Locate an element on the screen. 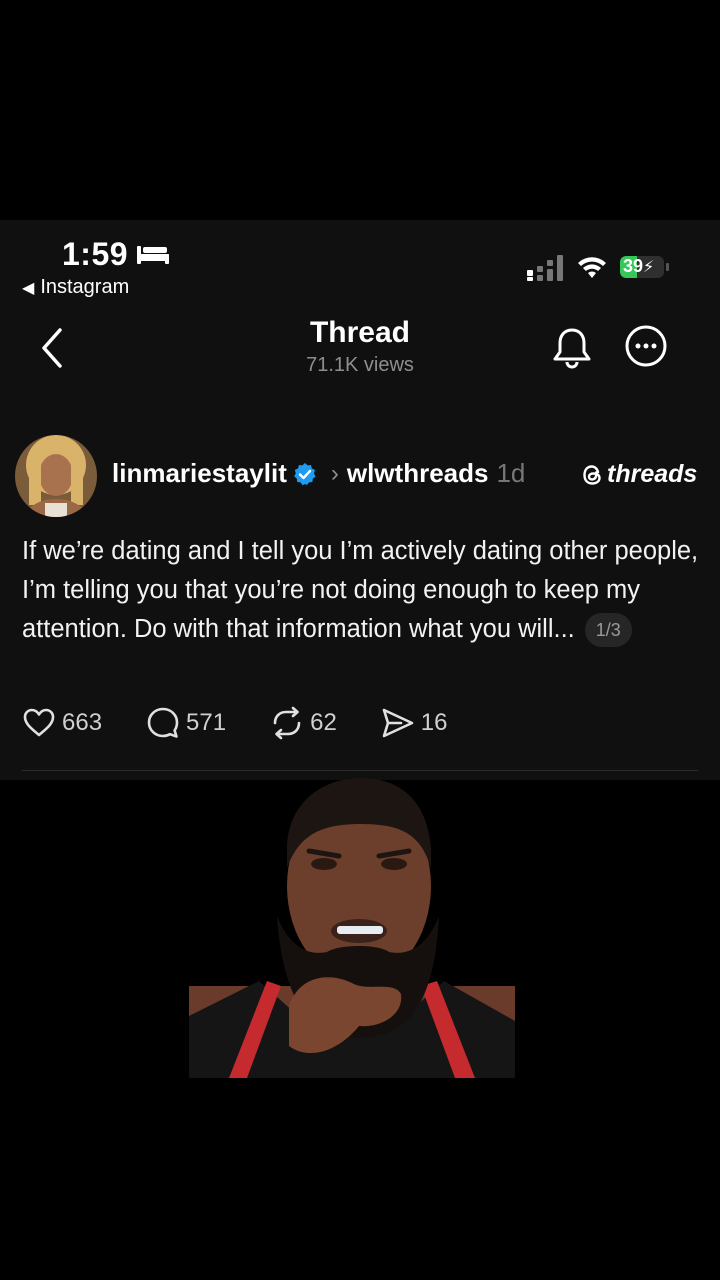 This screenshot has height=1280, width=720. post-divider is located at coordinates (360, 770).